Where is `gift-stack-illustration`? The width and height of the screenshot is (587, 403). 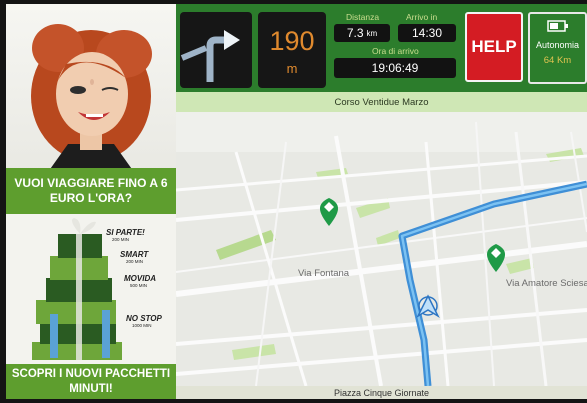
gift-stack-illustration is located at coordinates (77, 289).